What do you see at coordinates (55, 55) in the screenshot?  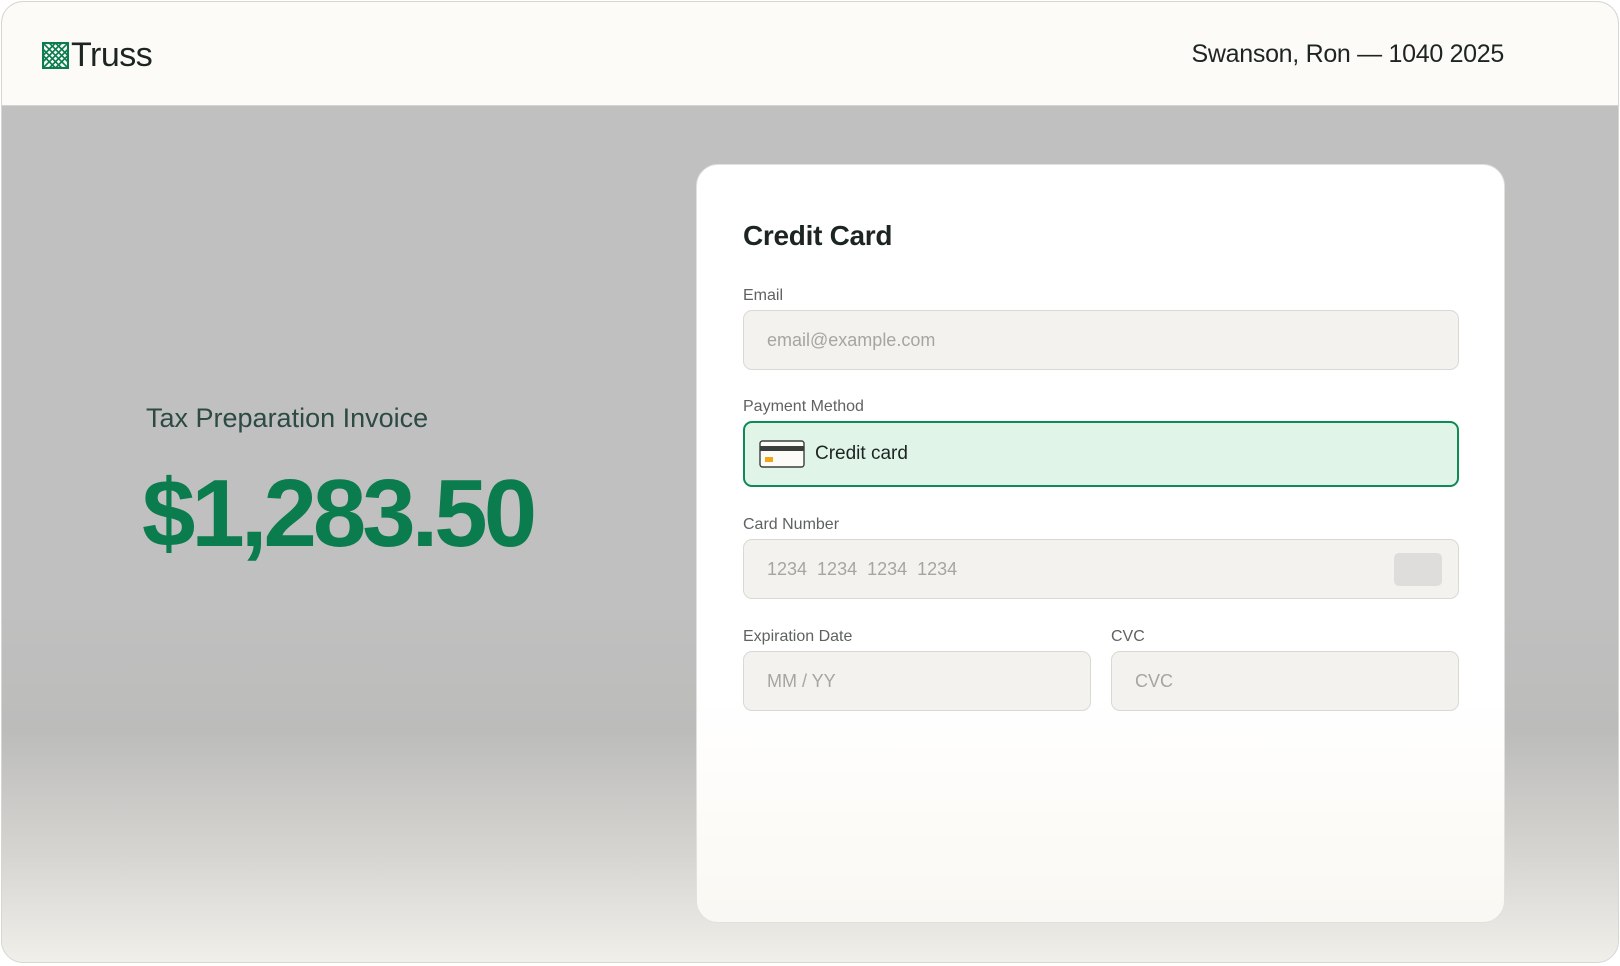 I see `truss-lattice-icon` at bounding box center [55, 55].